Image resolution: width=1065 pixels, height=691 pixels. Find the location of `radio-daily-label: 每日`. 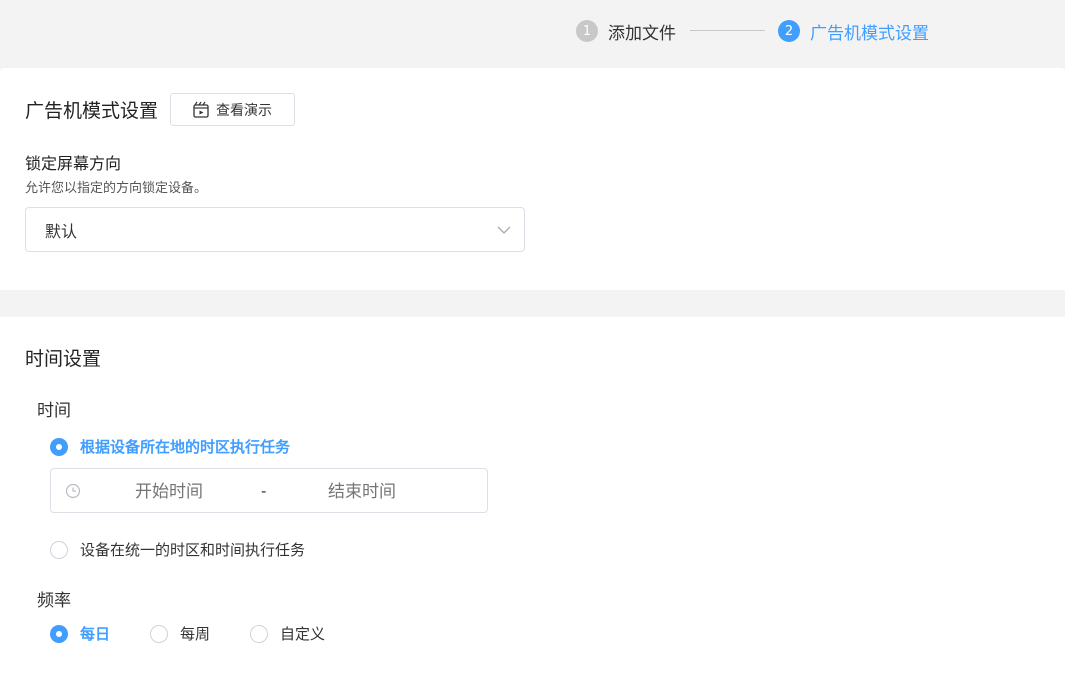

radio-daily-label: 每日 is located at coordinates (95, 634).